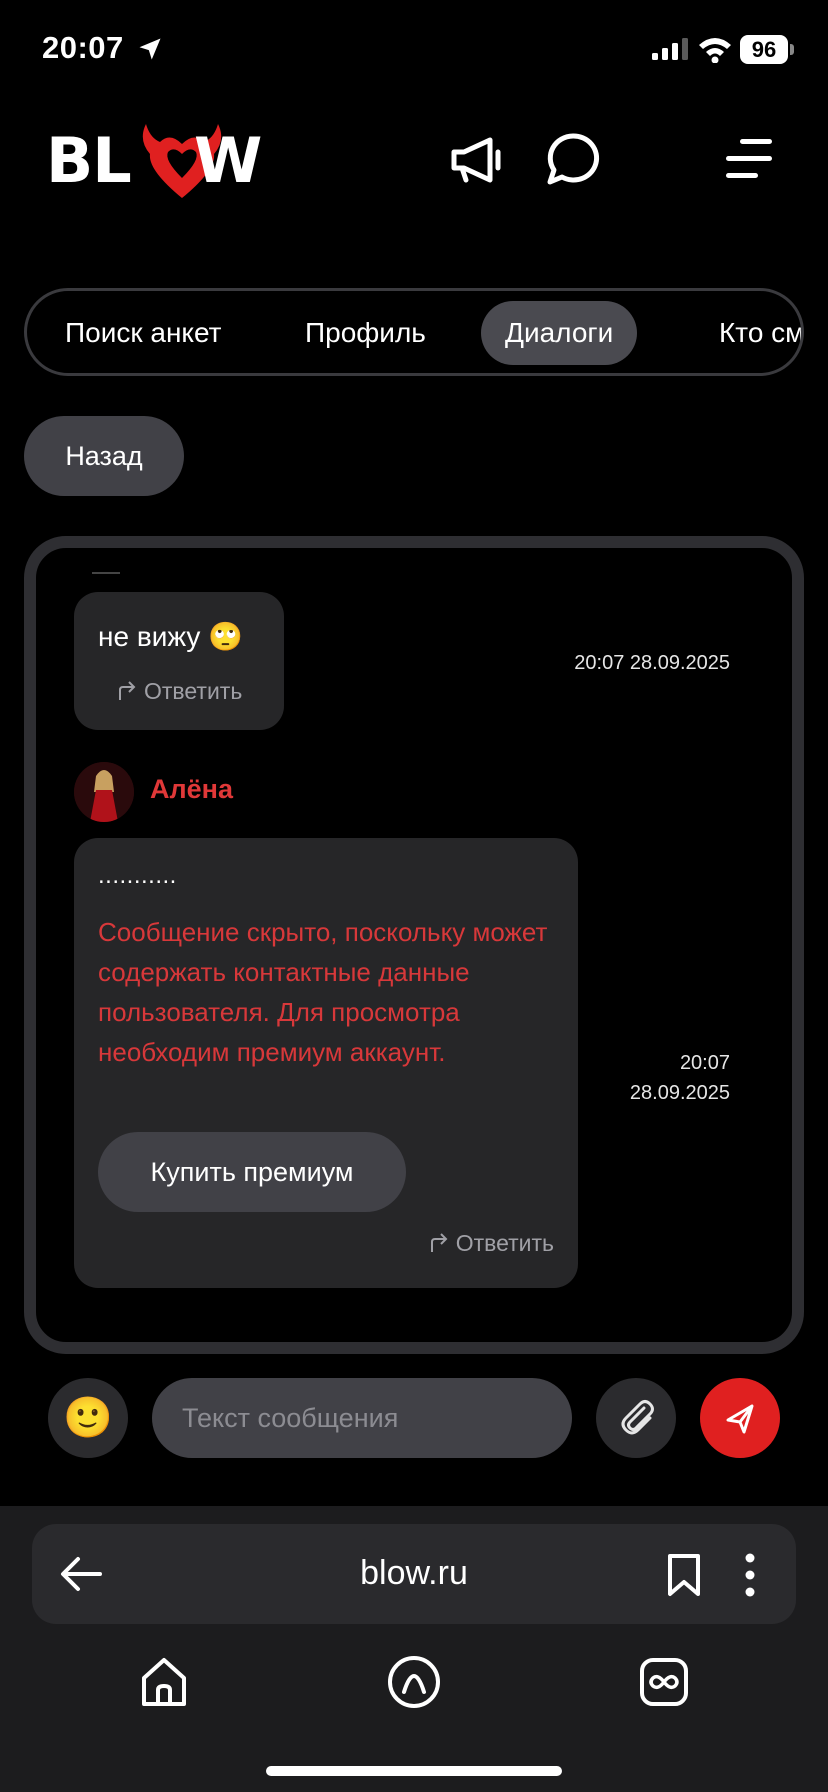 The width and height of the screenshot is (828, 1792). Describe the element at coordinates (559, 333) in the screenshot. I see `tab-dialogs: Диалоги` at that location.